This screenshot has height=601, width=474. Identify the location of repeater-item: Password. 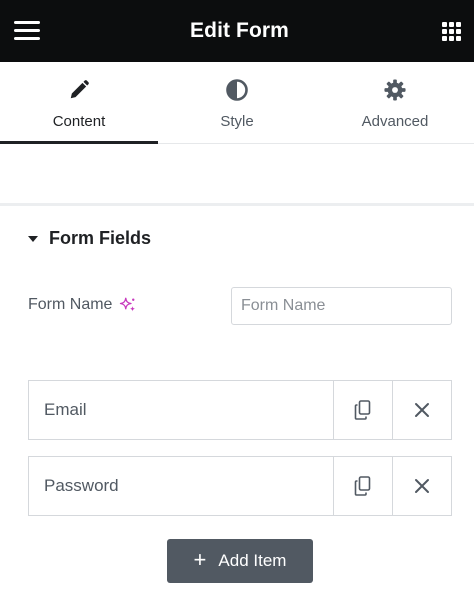
(240, 486).